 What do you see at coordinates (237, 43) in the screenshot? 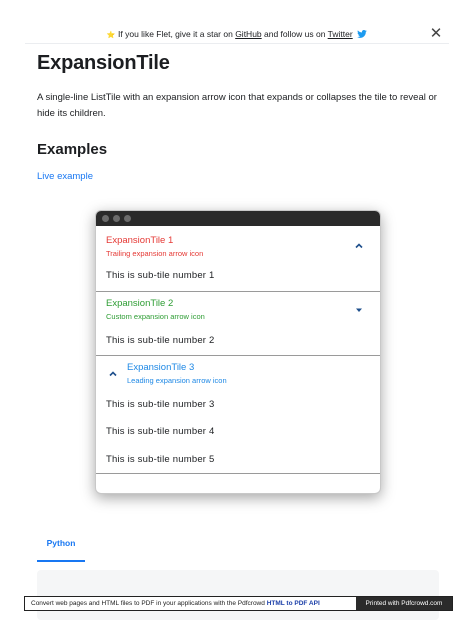
I see `banner-divider` at bounding box center [237, 43].